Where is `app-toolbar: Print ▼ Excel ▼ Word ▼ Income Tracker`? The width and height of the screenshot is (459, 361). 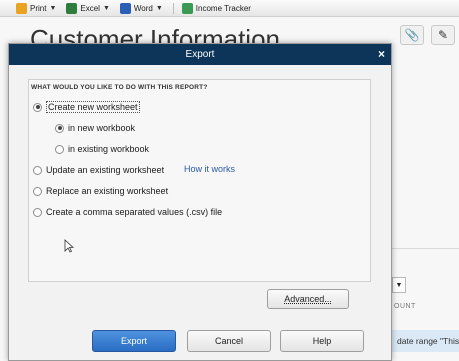
app-toolbar: Print ▼ Excel ▼ Word ▼ Income Tracker is located at coordinates (229, 8).